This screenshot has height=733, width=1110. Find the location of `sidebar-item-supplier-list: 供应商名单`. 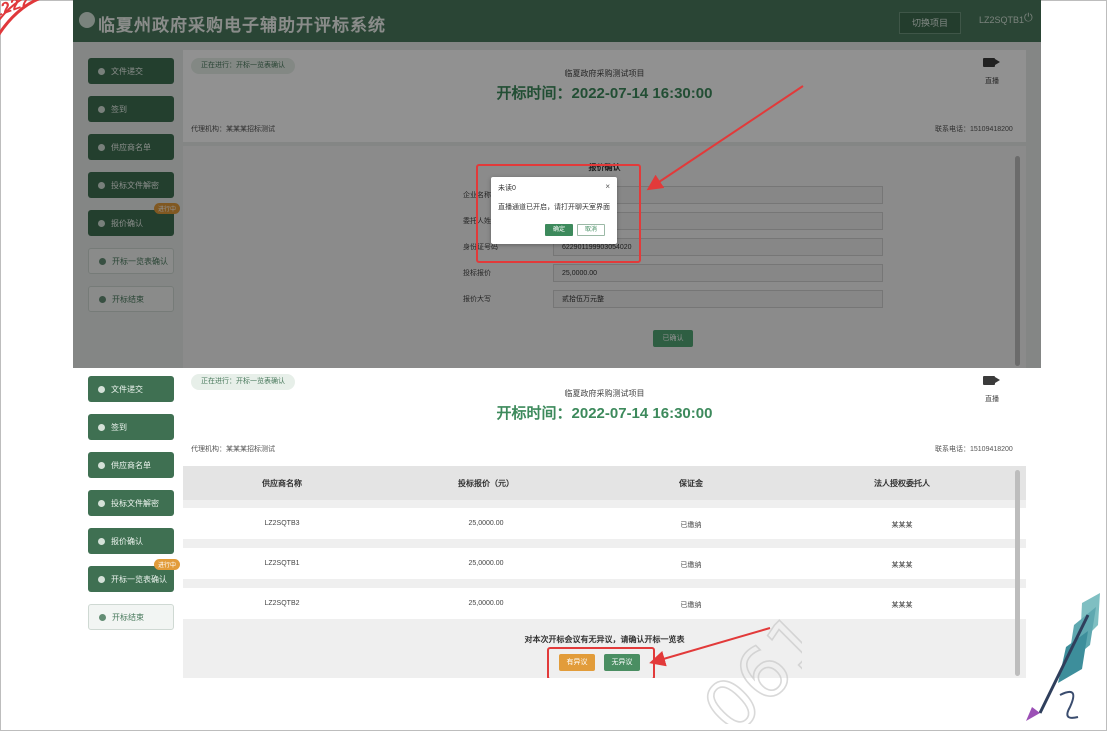

sidebar-item-supplier-list: 供应商名单 is located at coordinates (131, 465).